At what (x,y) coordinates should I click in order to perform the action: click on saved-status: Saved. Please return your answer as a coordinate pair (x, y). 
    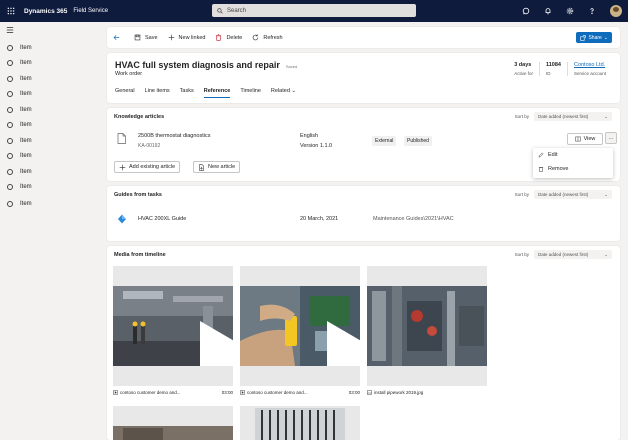
    Looking at the image, I should click on (291, 66).